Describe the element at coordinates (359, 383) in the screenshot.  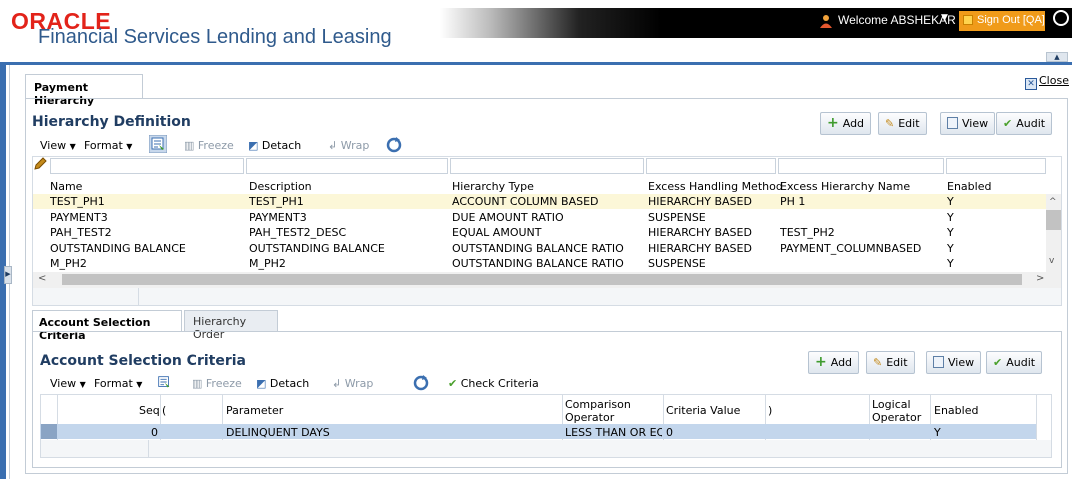
I see `wrap-label: Wrap` at that location.